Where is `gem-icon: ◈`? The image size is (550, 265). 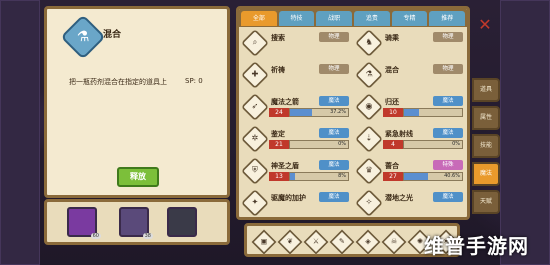 gem-icon: ◈ is located at coordinates (368, 242).